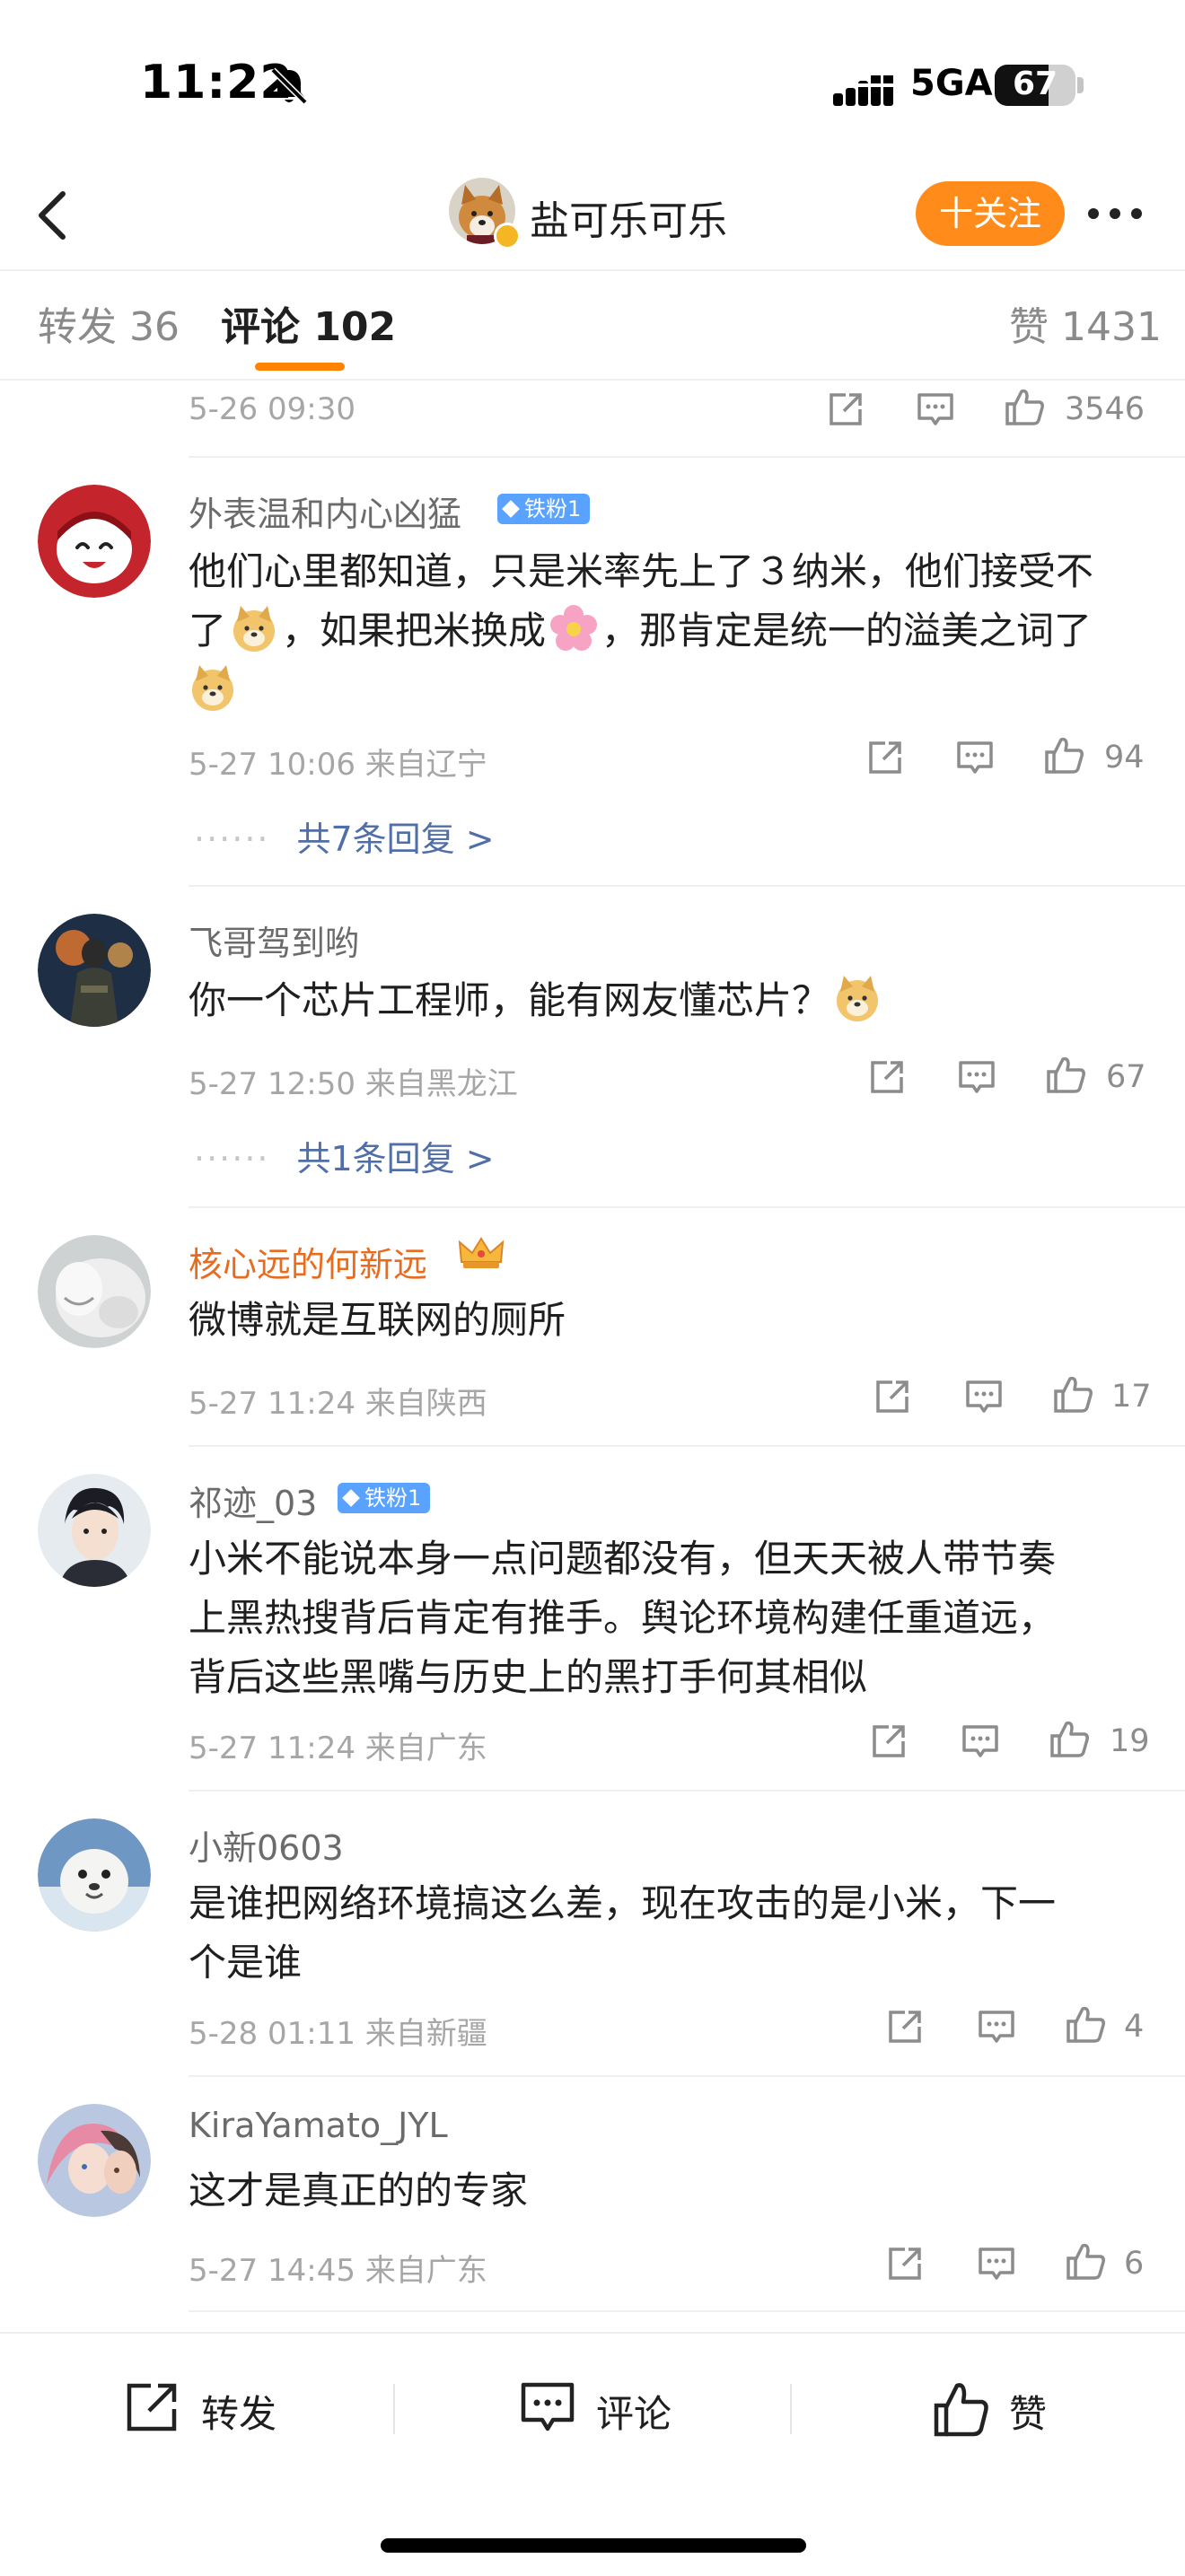  Describe the element at coordinates (507, 236) in the screenshot. I see `verified-badge` at that location.